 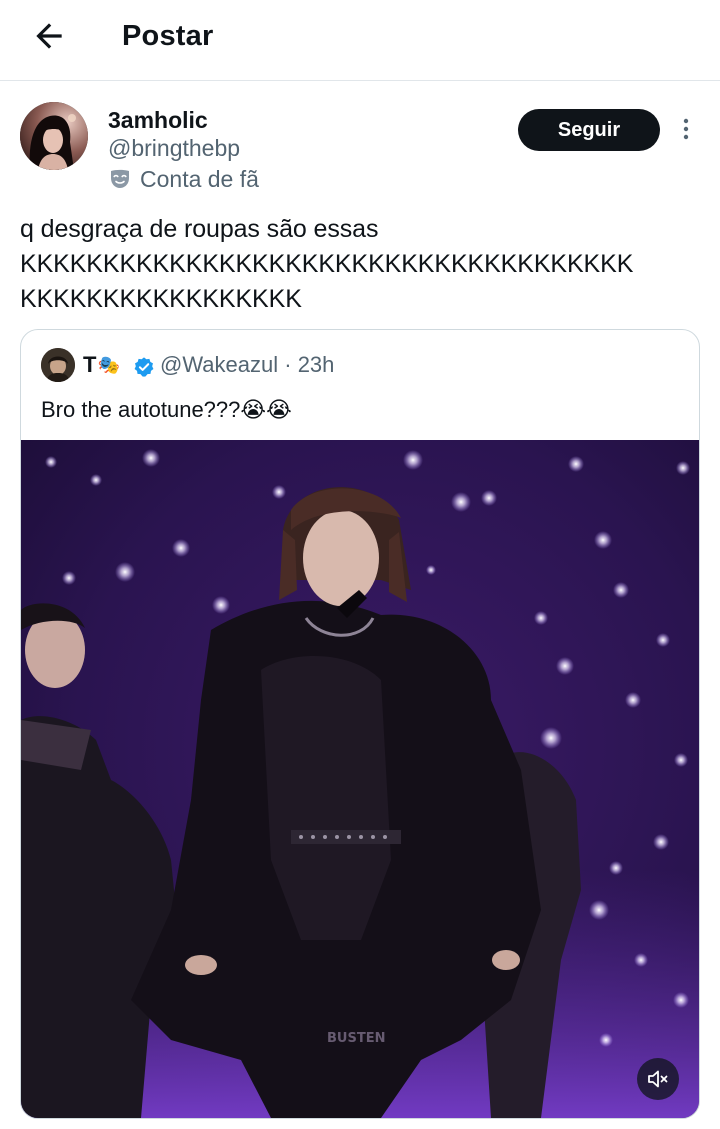 I want to click on quoted-author-avatar, so click(x=58, y=365).